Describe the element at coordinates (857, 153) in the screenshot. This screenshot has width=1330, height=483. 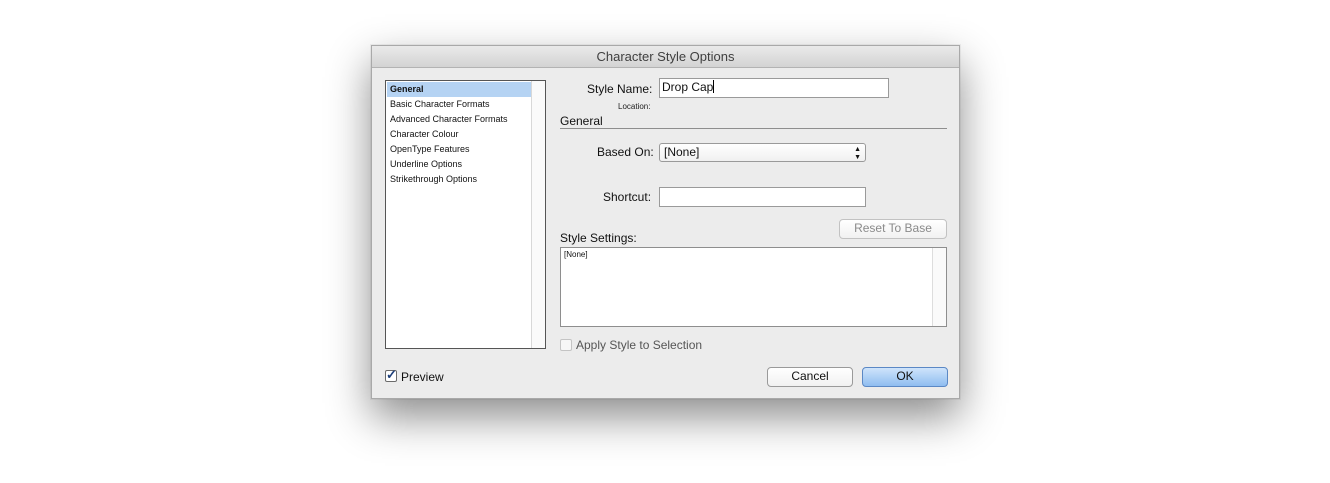
I see `updown-arrows-icon: ▲ ▼` at that location.